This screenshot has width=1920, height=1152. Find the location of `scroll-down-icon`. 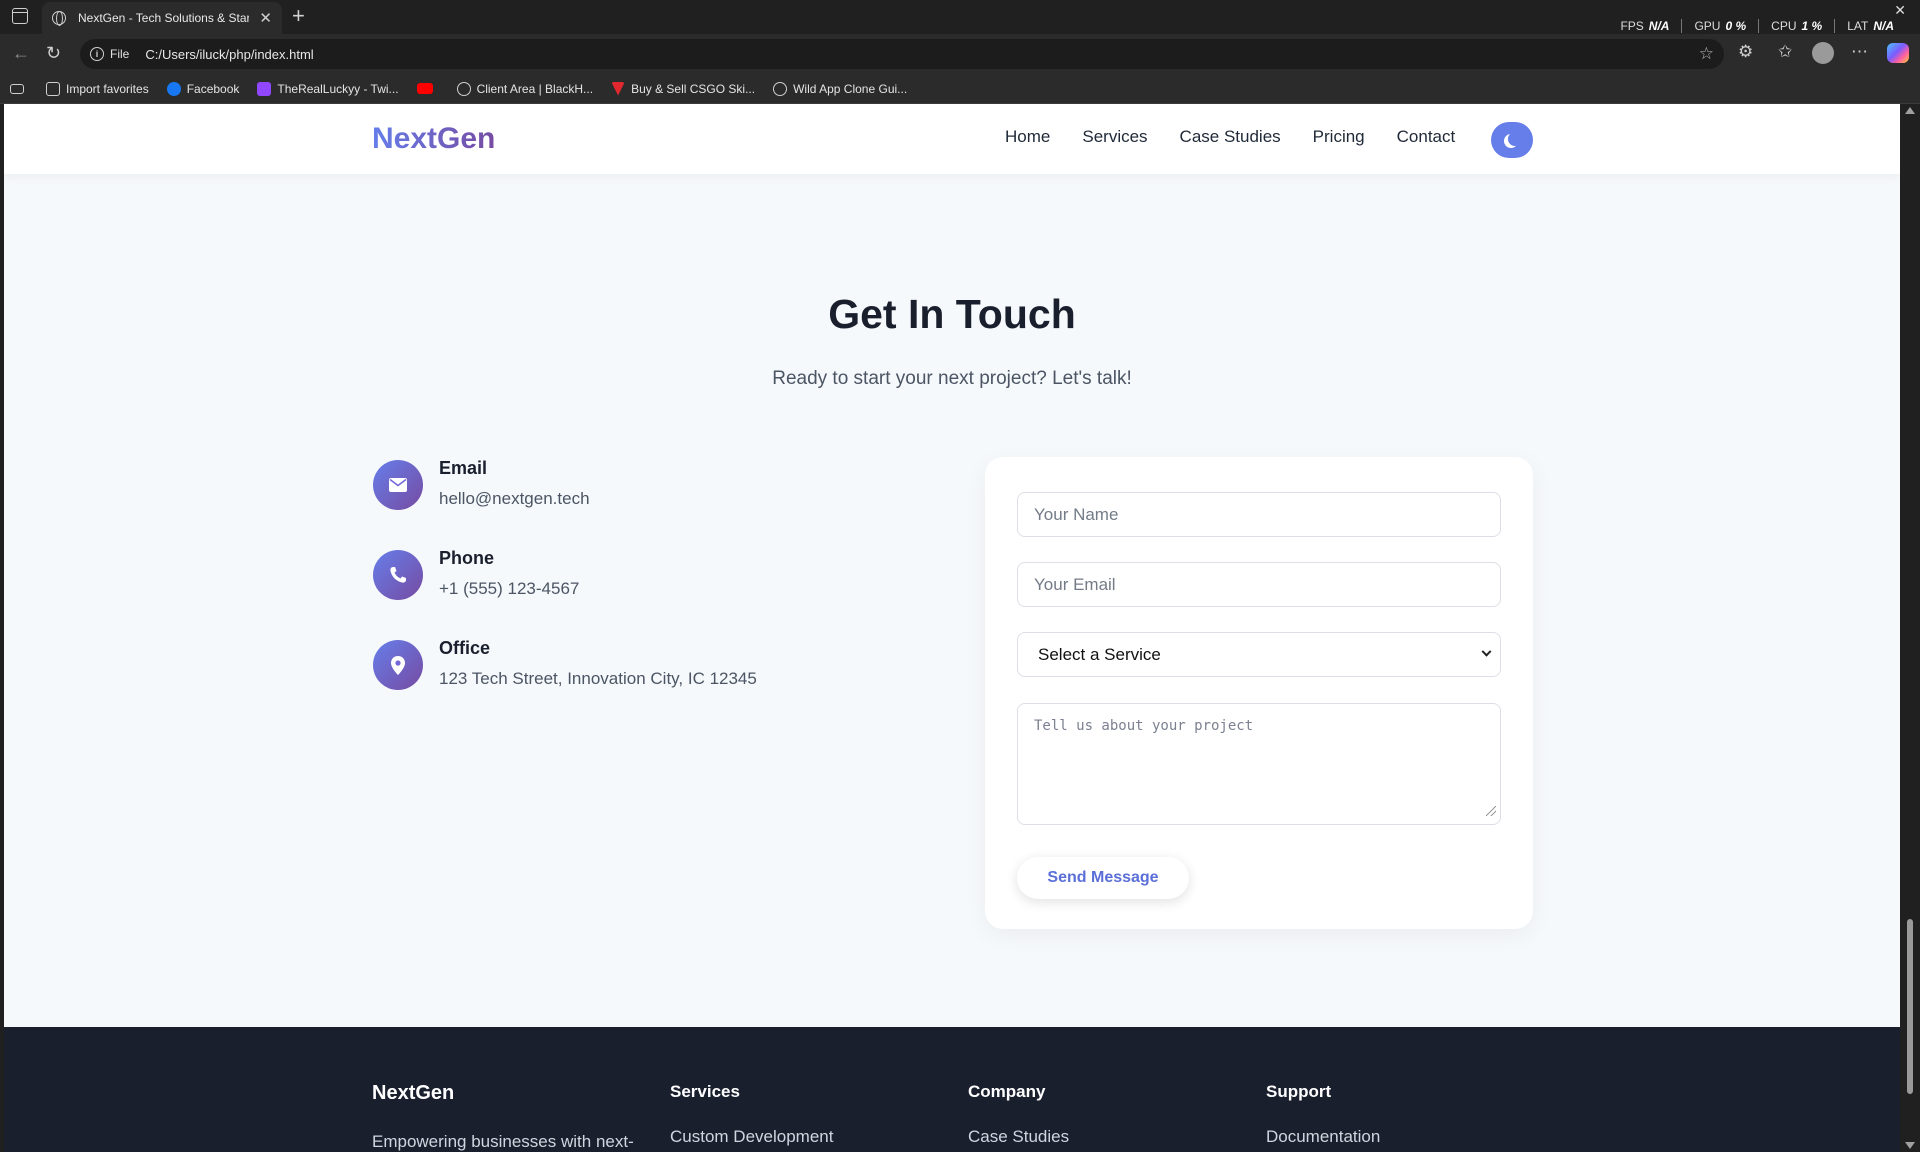

scroll-down-icon is located at coordinates (1910, 1145).